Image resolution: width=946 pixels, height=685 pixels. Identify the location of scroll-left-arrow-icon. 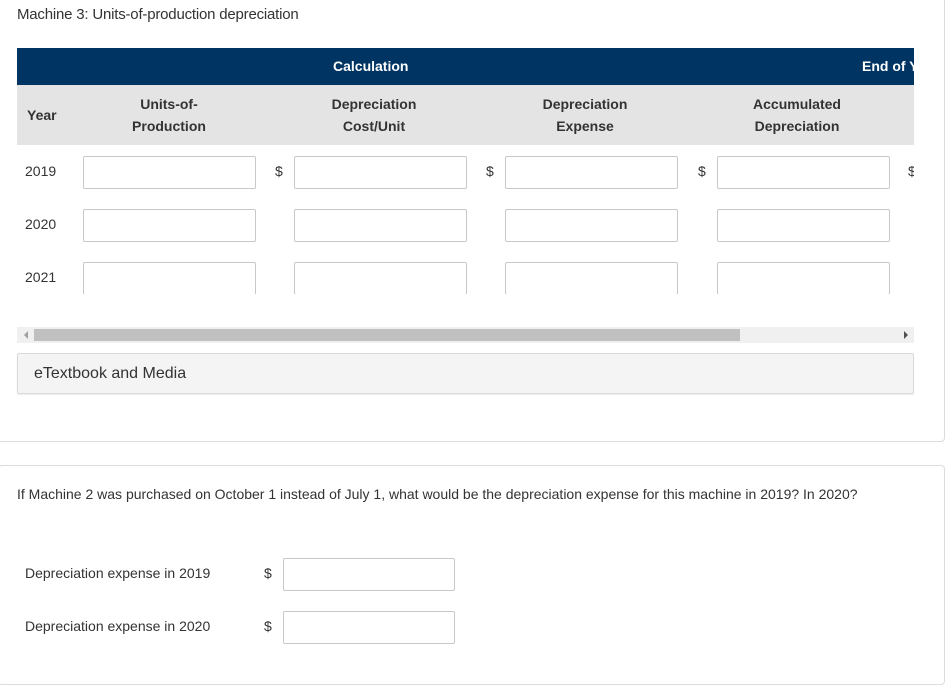
(26, 335).